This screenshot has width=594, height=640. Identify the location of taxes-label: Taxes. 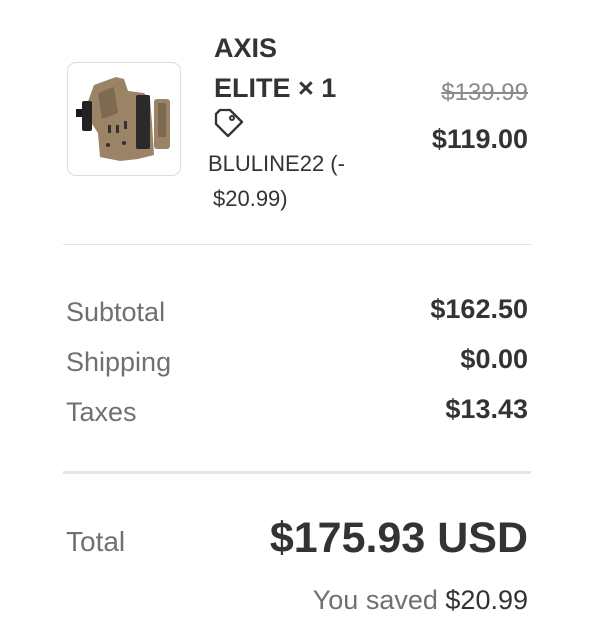
(101, 412).